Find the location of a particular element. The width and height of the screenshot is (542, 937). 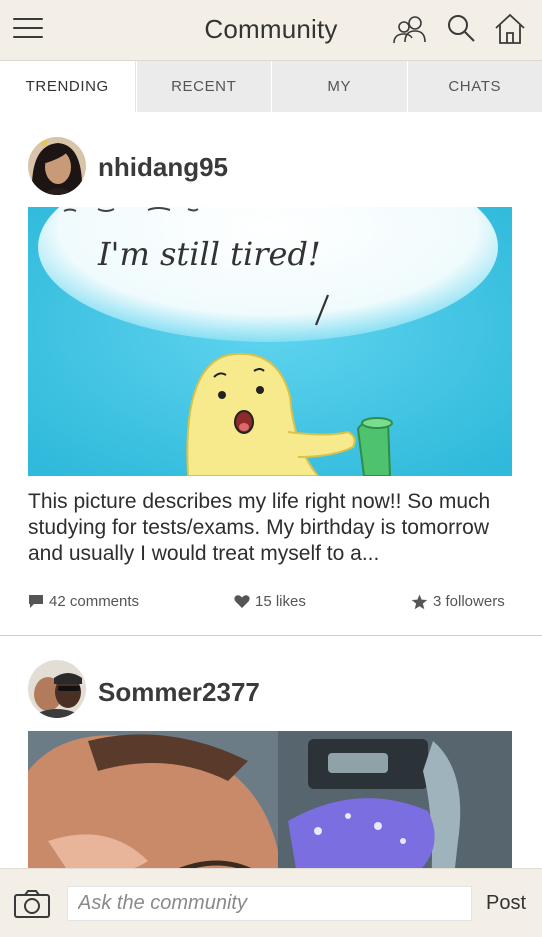

comment-icon is located at coordinates (36, 601).